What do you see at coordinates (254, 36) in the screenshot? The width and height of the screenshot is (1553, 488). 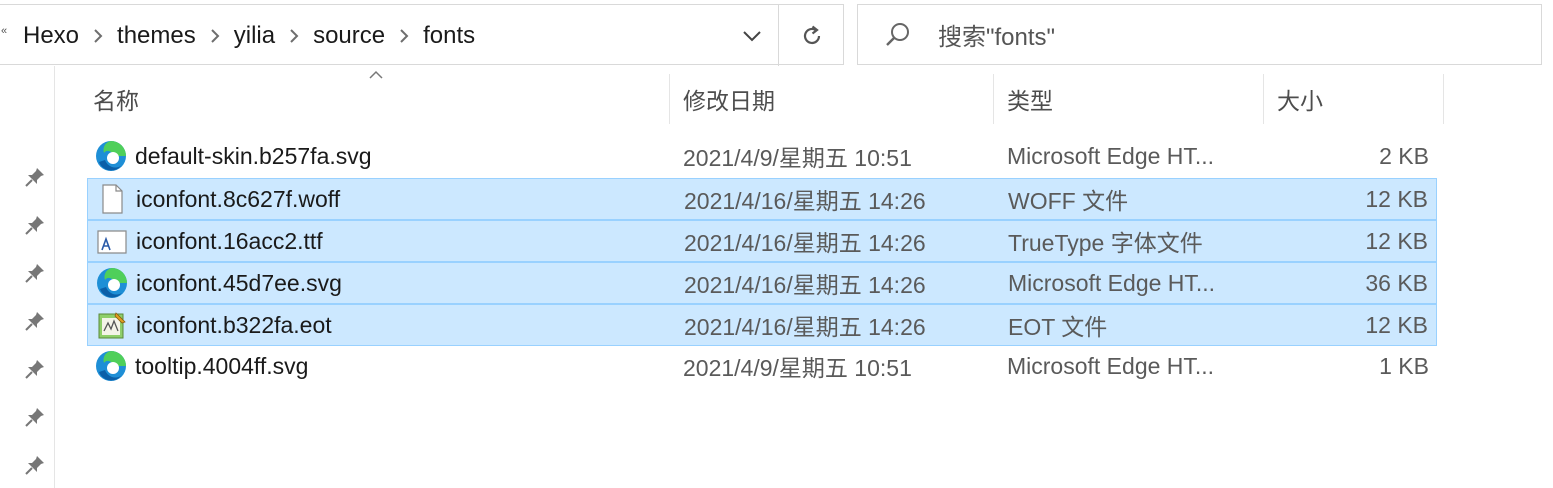 I see `breadcrumb-item-yilia: yilia` at bounding box center [254, 36].